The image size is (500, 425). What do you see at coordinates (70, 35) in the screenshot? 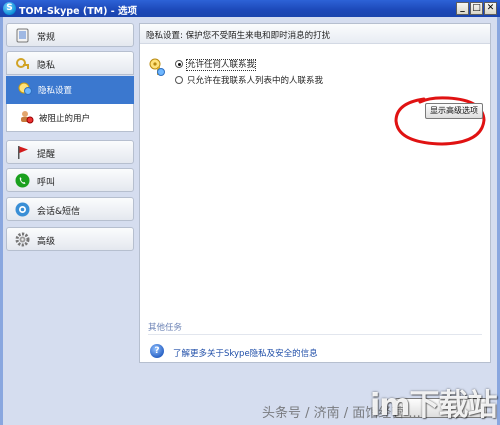
I see `sidebar-item-general: 常规` at bounding box center [70, 35].